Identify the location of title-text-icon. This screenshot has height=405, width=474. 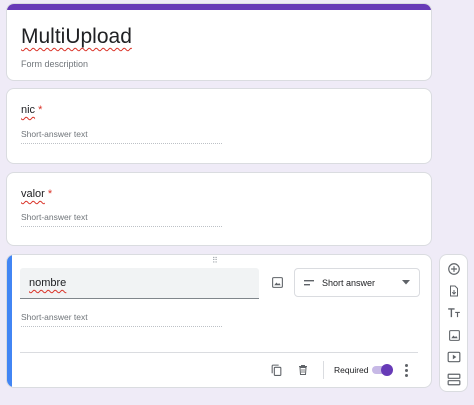
(454, 313).